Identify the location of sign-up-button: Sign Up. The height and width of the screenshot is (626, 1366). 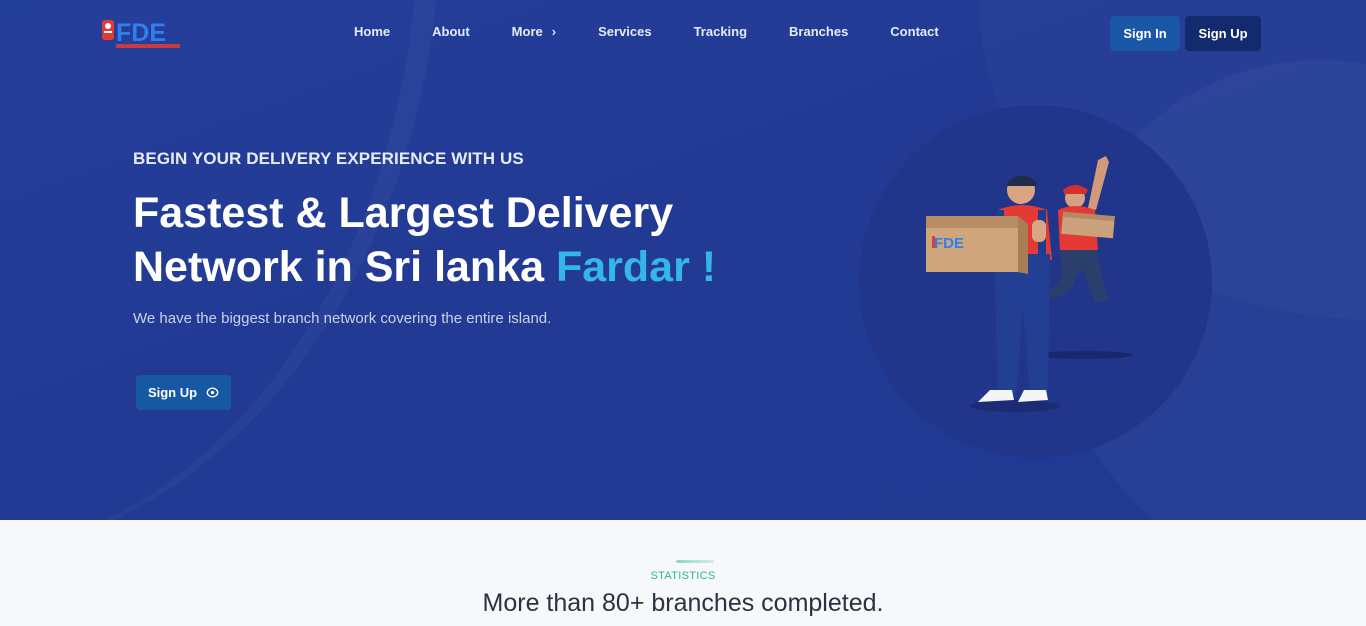
(1223, 33).